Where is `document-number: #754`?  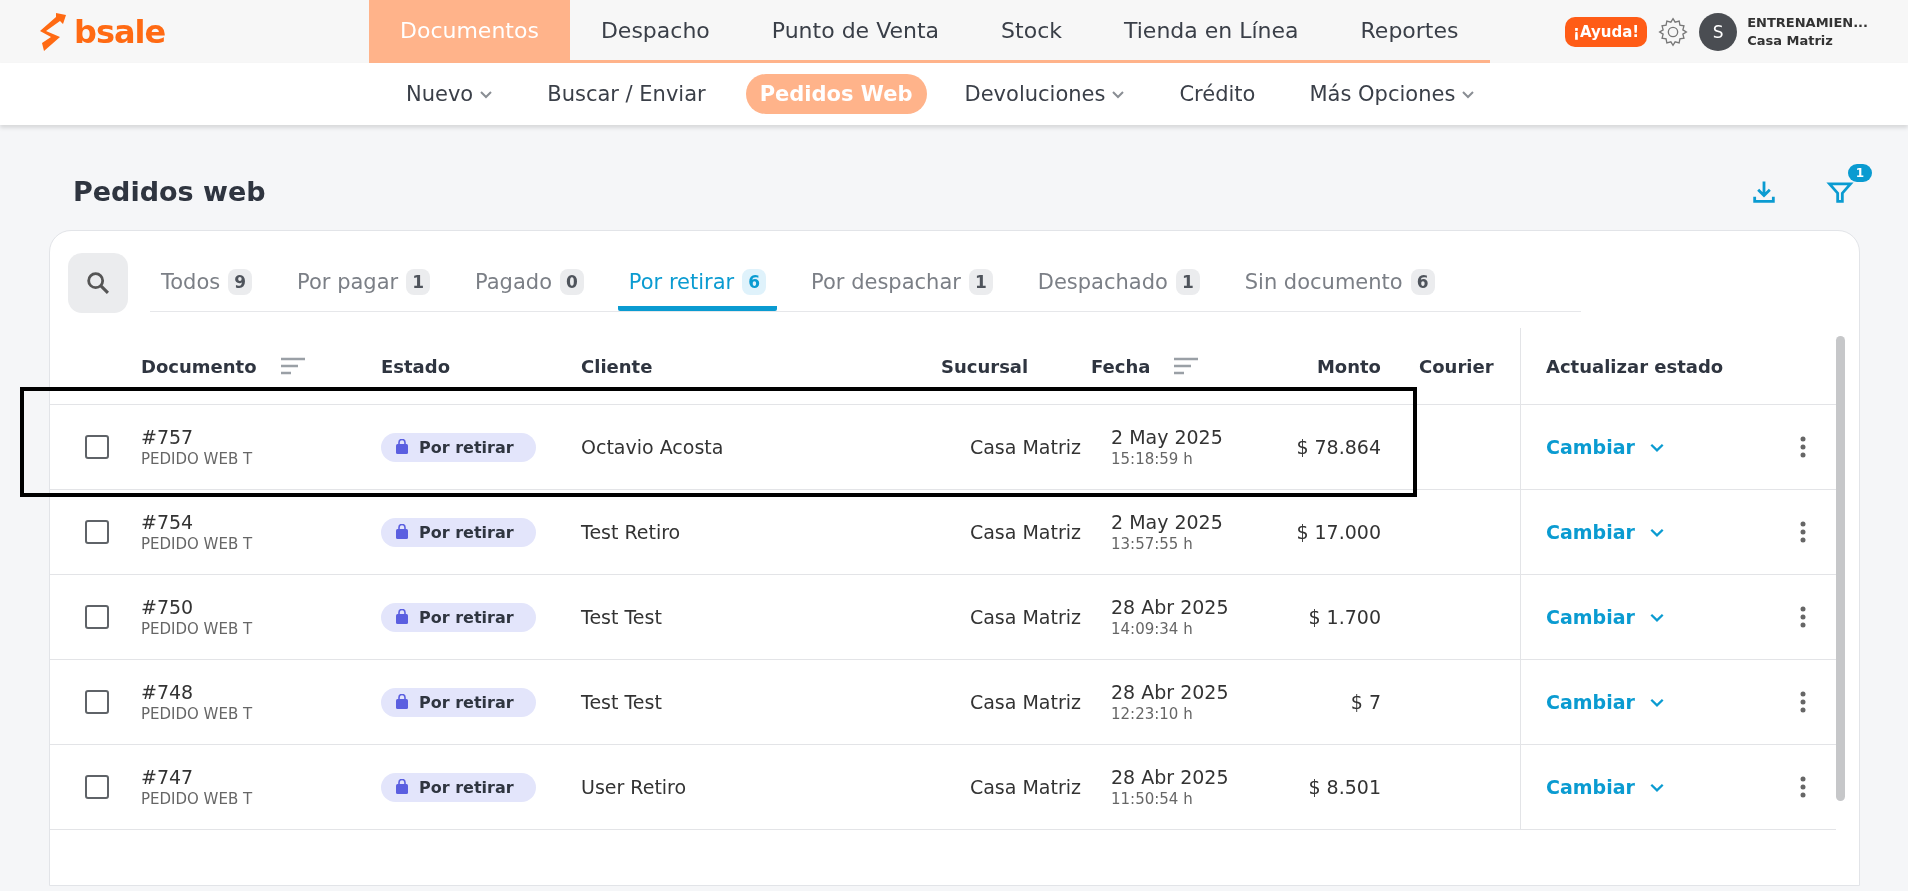 document-number: #754 is located at coordinates (168, 522).